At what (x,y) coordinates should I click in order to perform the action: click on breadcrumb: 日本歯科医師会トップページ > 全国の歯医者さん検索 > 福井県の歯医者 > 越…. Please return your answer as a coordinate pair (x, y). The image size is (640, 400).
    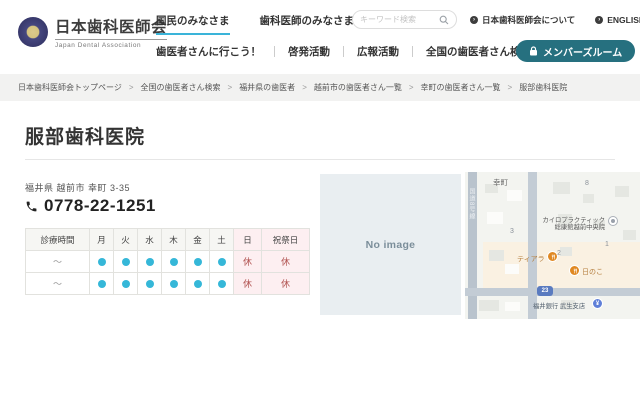
    Looking at the image, I should click on (320, 87).